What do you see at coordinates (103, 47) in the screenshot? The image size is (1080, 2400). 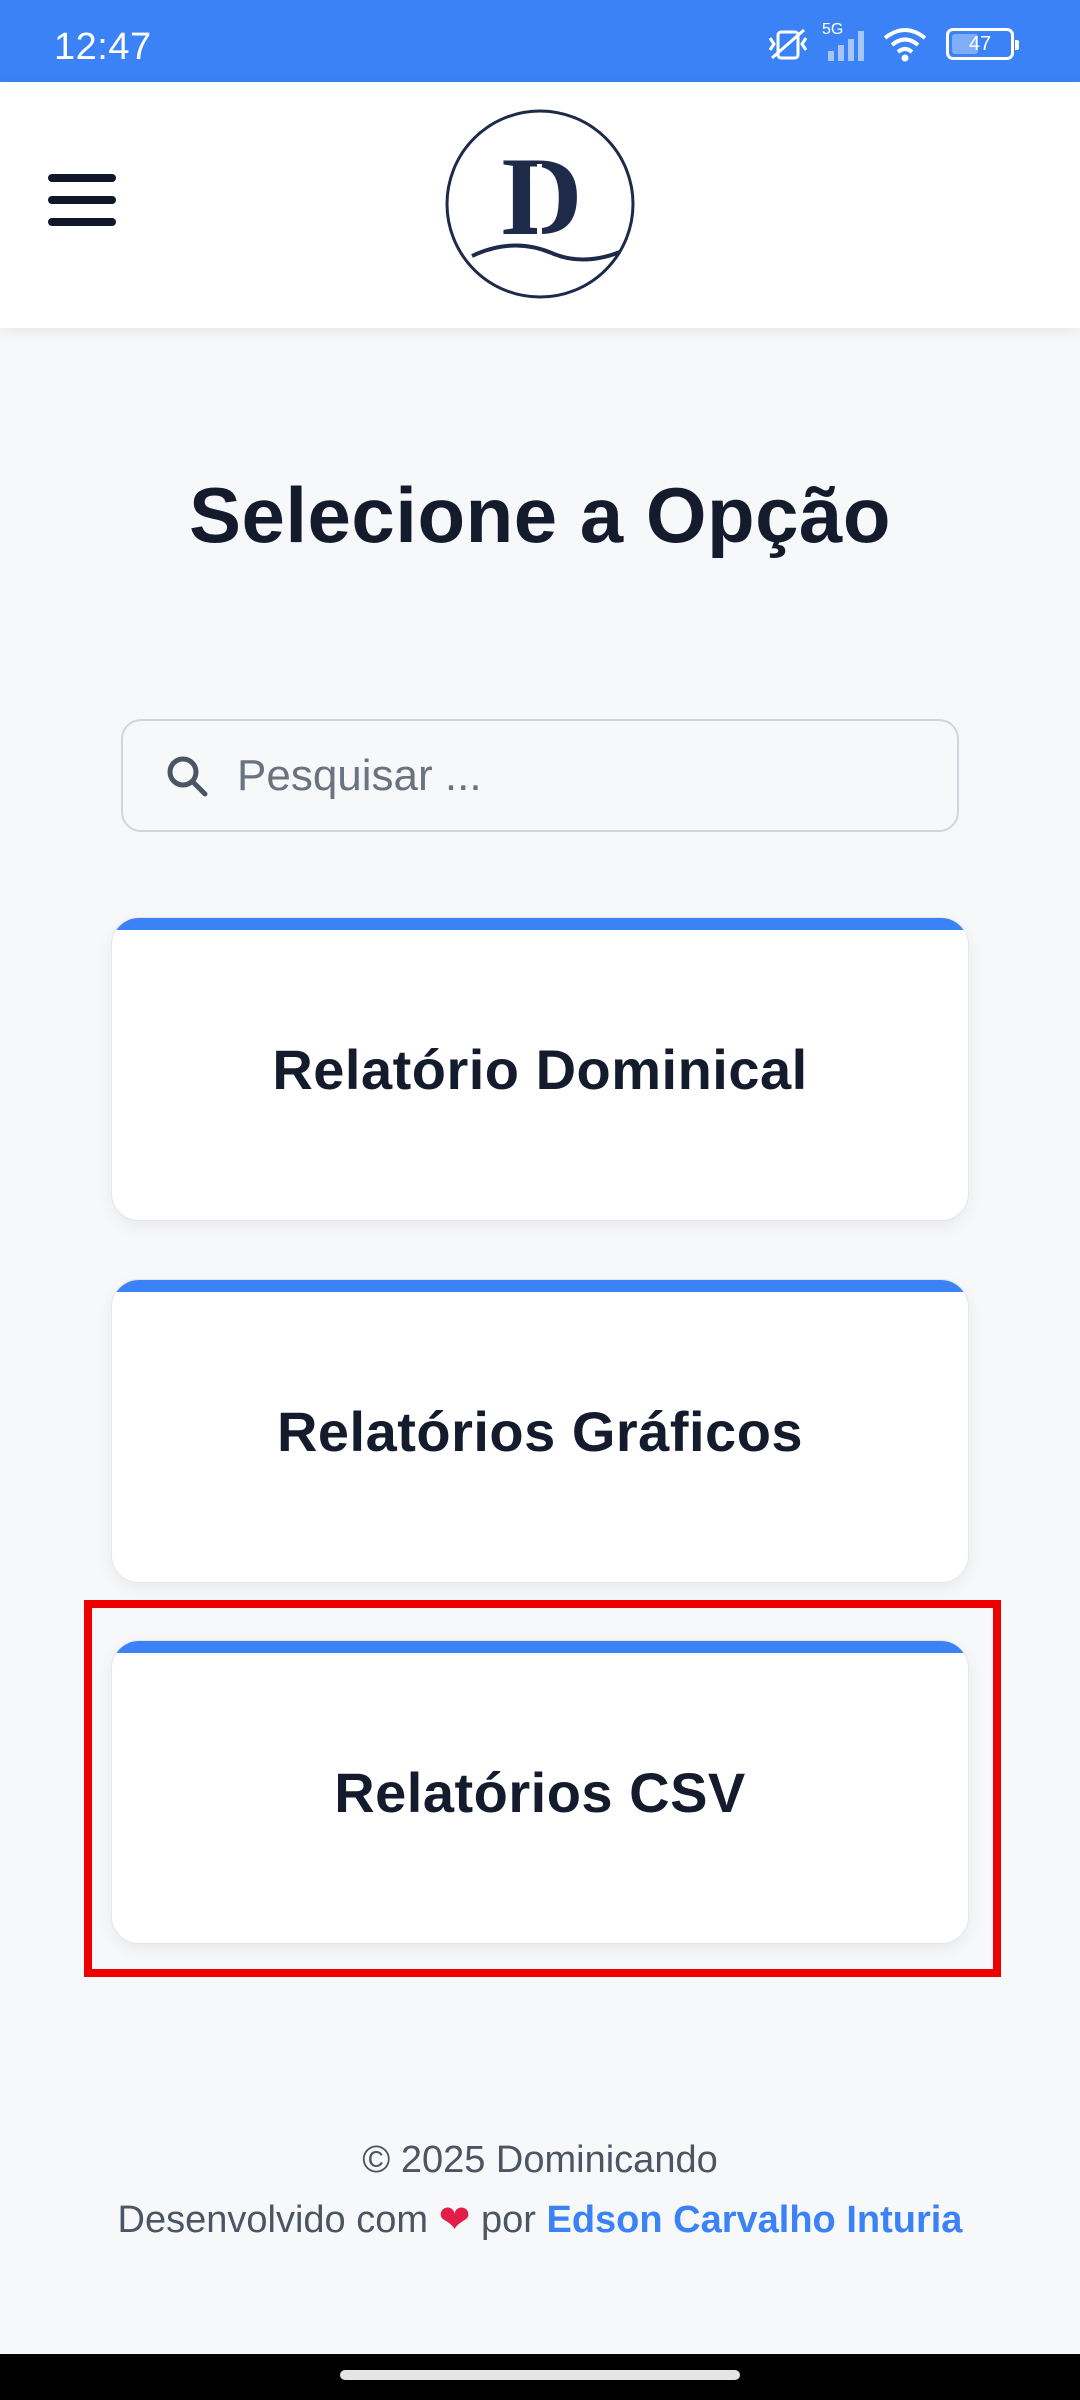 I see `status-time: 12:47` at bounding box center [103, 47].